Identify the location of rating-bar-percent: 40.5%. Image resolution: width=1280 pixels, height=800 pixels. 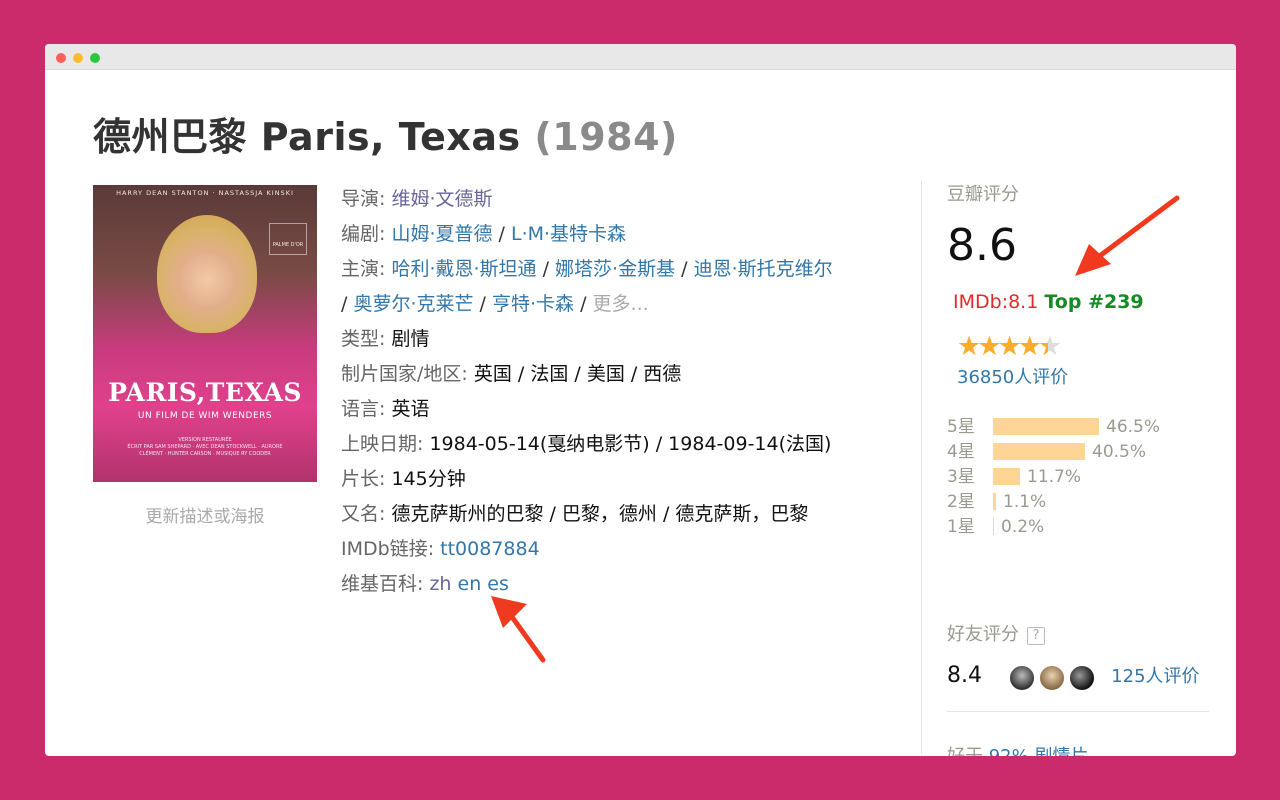
(1119, 452).